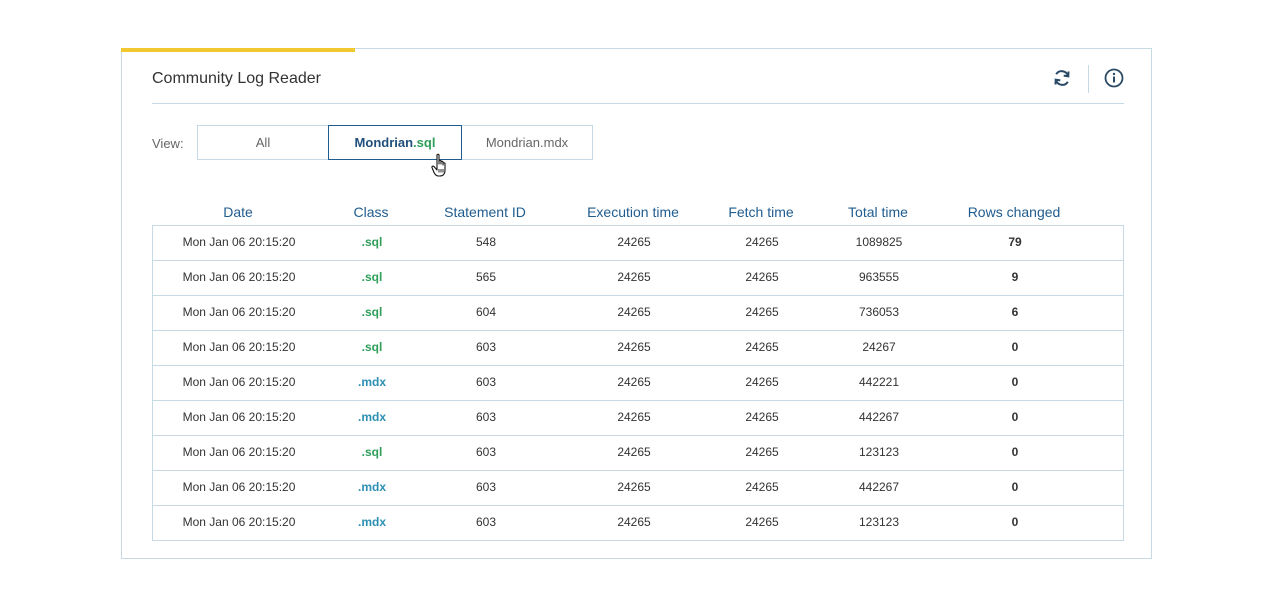 The height and width of the screenshot is (591, 1281). What do you see at coordinates (633, 212) in the screenshot?
I see `col-header-execution-time: Execution time` at bounding box center [633, 212].